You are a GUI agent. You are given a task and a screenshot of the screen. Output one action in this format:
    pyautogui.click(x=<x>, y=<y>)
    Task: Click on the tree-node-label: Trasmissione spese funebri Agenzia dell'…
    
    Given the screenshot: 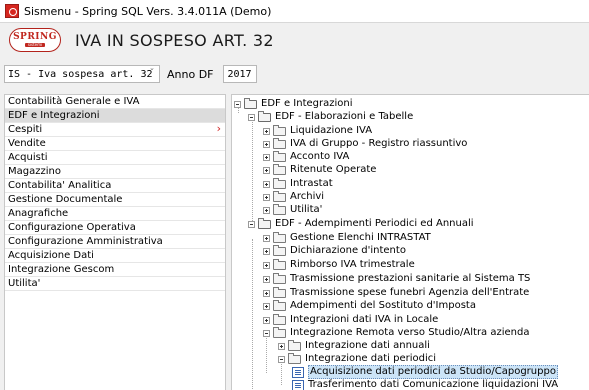 What is the action you would take?
    pyautogui.click(x=410, y=292)
    